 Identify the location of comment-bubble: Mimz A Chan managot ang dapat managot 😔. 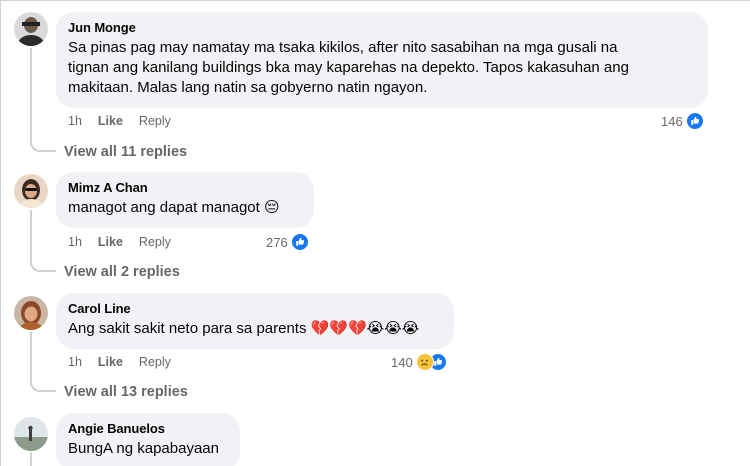
(185, 200).